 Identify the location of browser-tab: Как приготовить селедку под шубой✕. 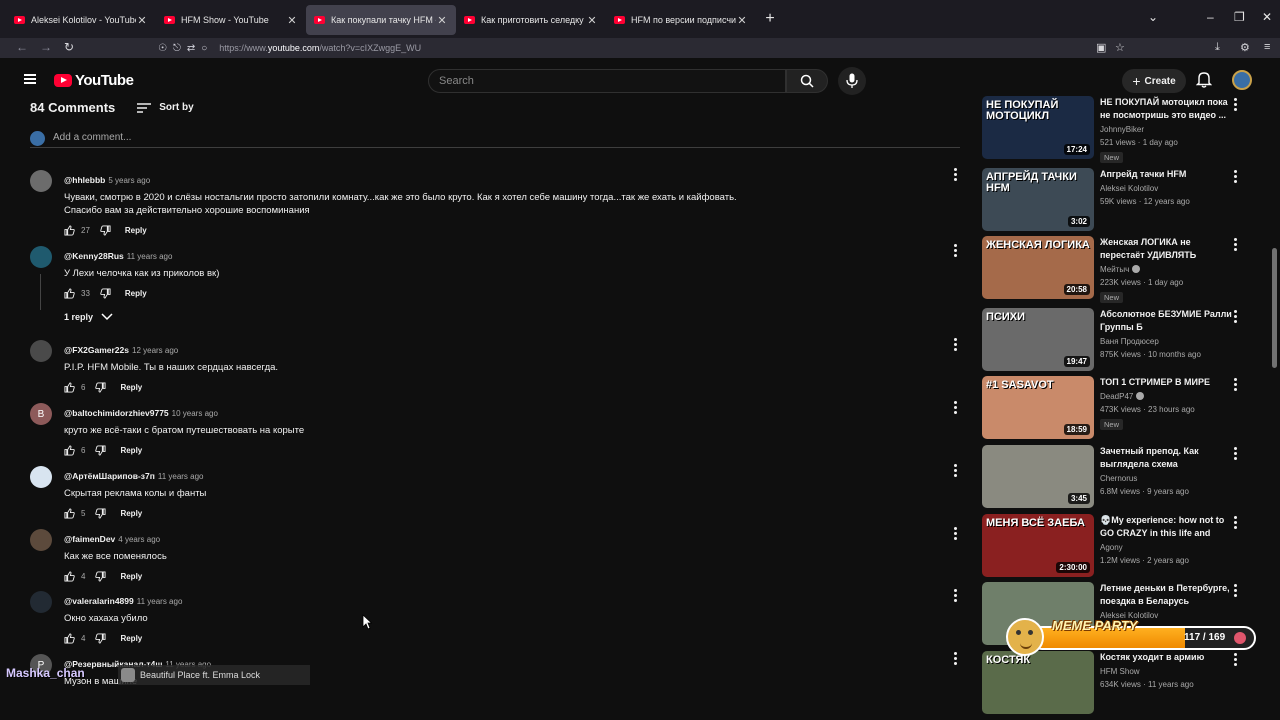
(531, 20).